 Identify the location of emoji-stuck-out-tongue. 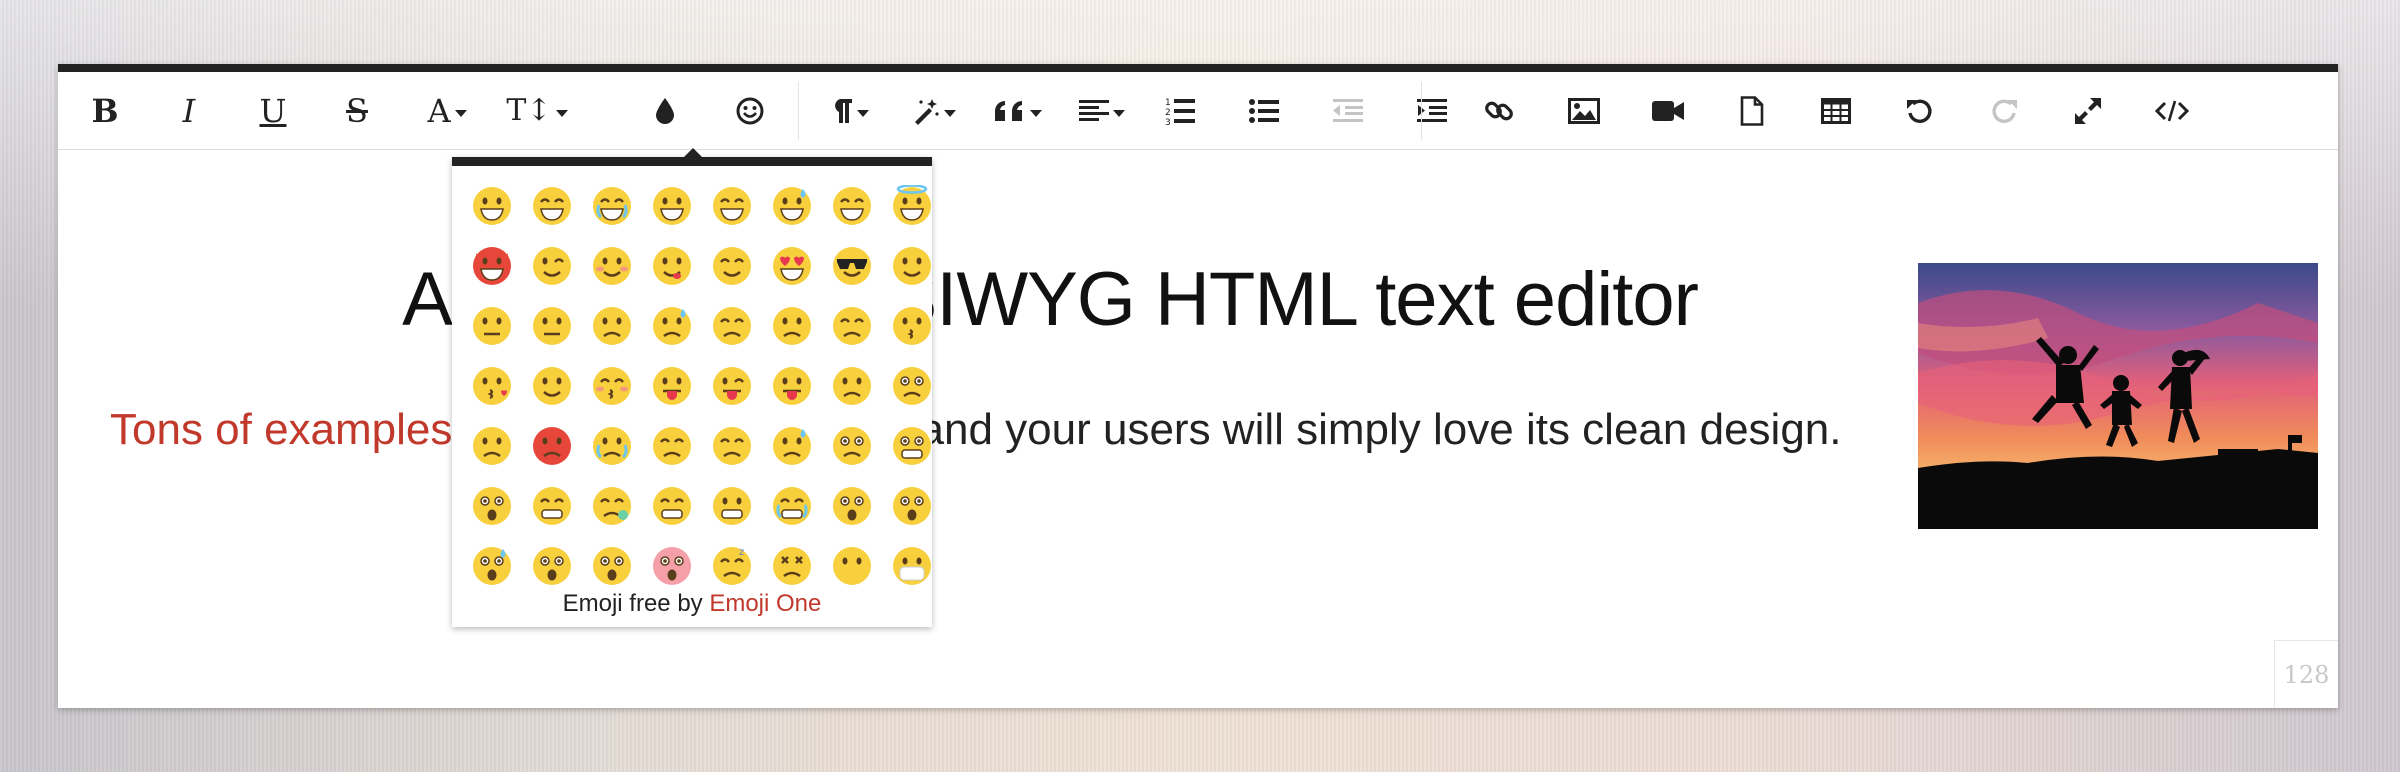
(672, 386).